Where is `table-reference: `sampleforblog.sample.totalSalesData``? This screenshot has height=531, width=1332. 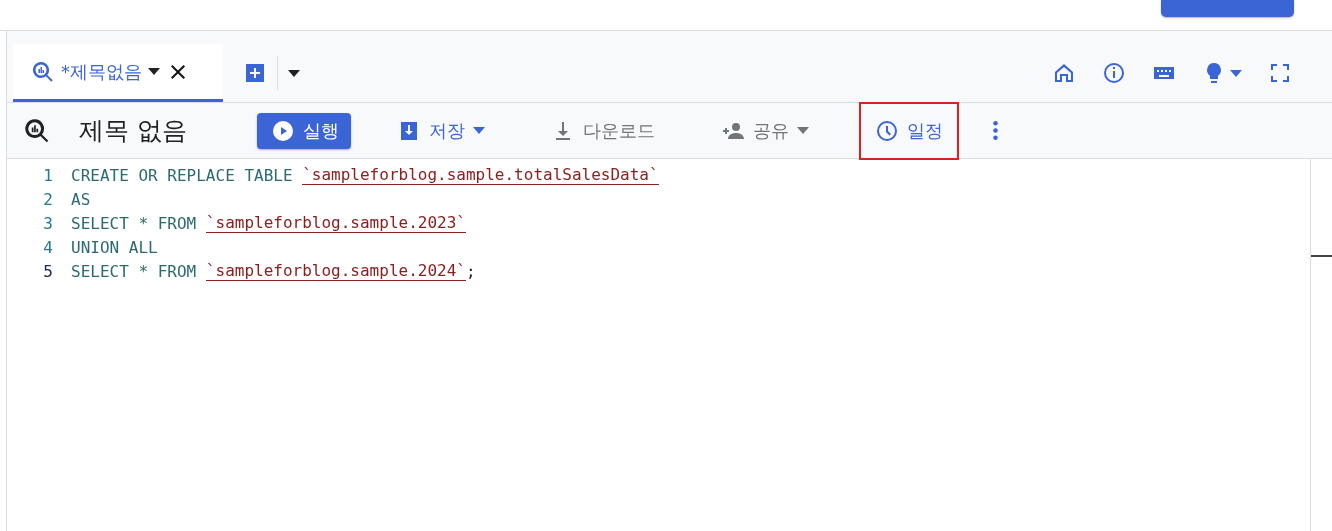
table-reference: `sampleforblog.sample.totalSalesData` is located at coordinates (480, 175).